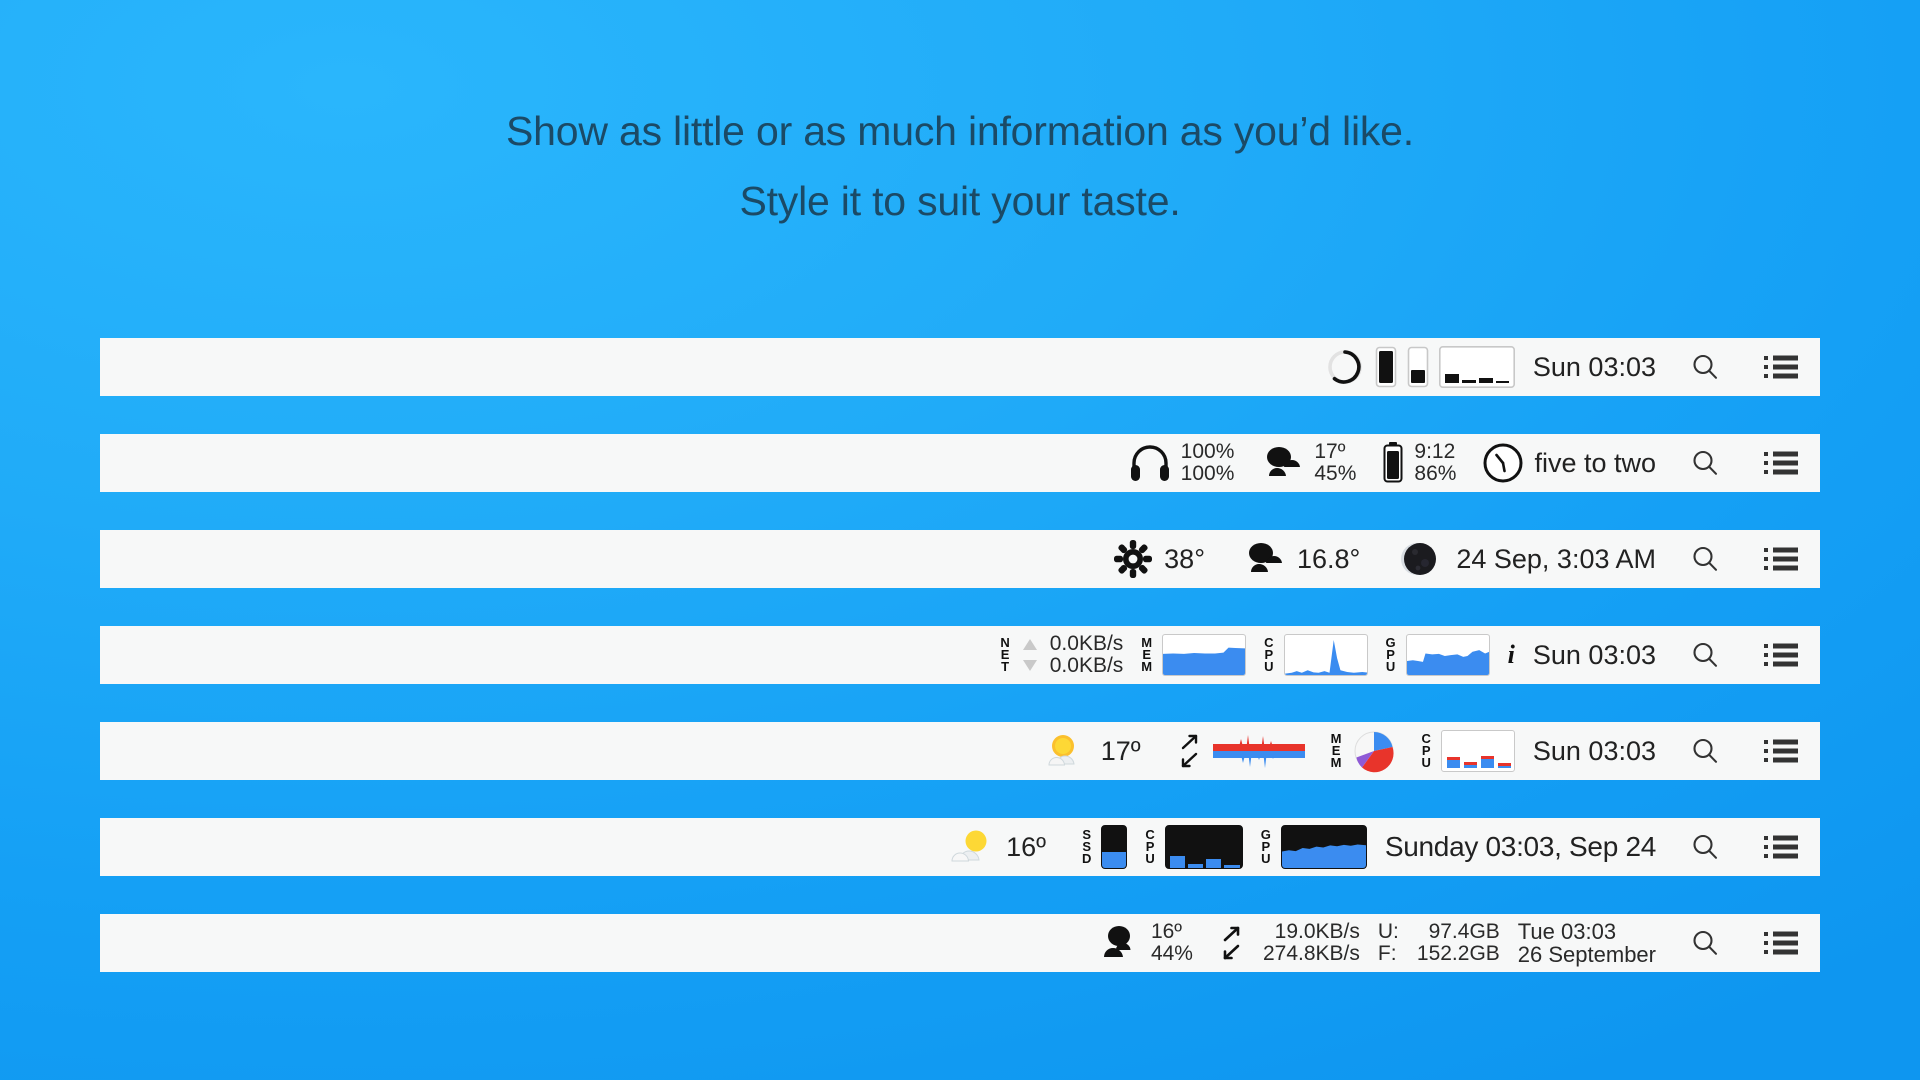  I want to click on ring-gauge-icon-group, so click(1345, 367).